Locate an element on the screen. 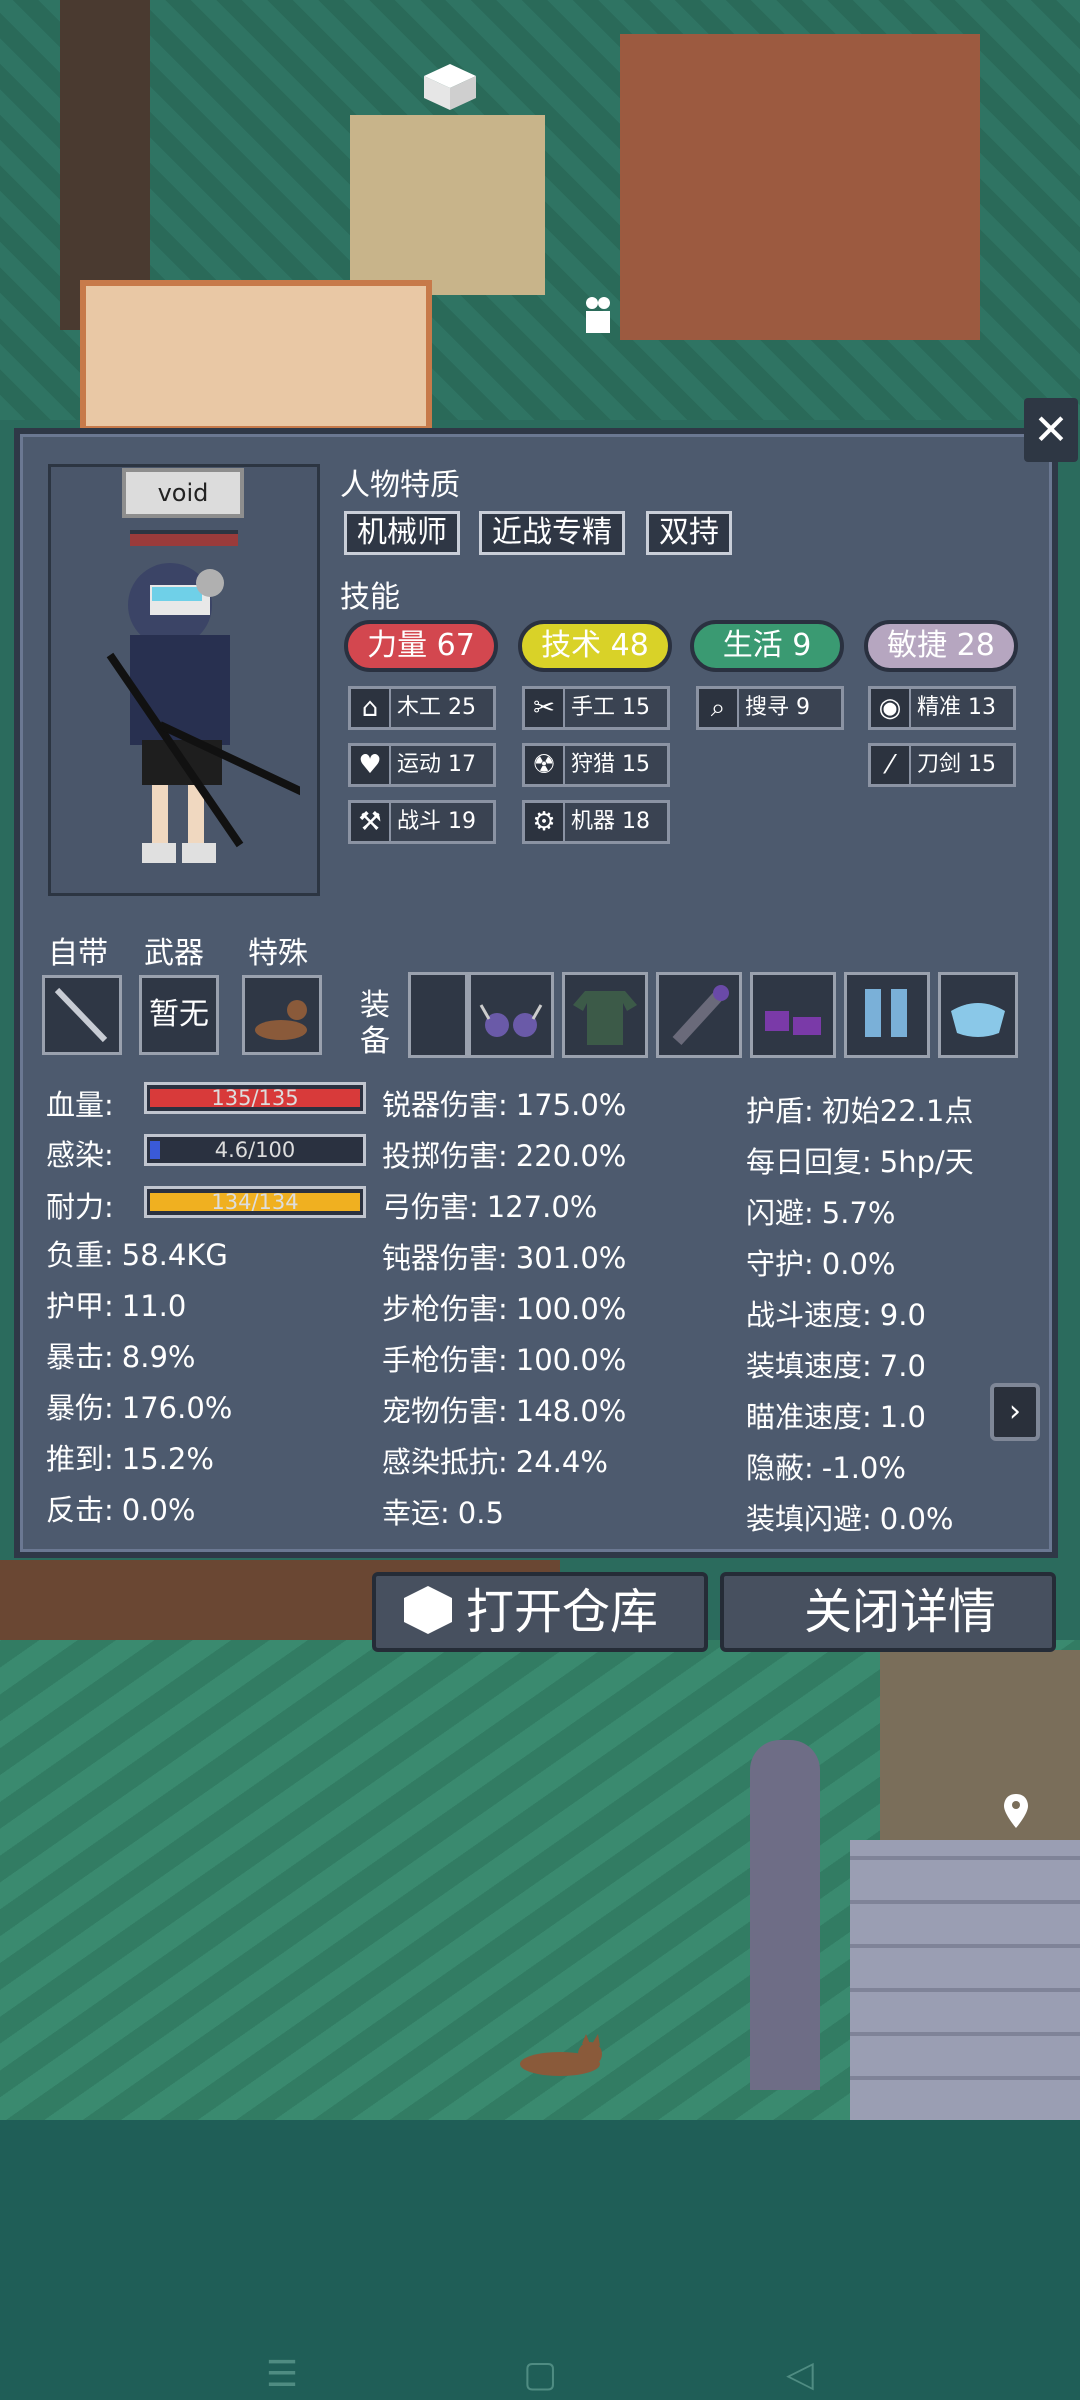  back-nav-icon: ◁ is located at coordinates (800, 2375).